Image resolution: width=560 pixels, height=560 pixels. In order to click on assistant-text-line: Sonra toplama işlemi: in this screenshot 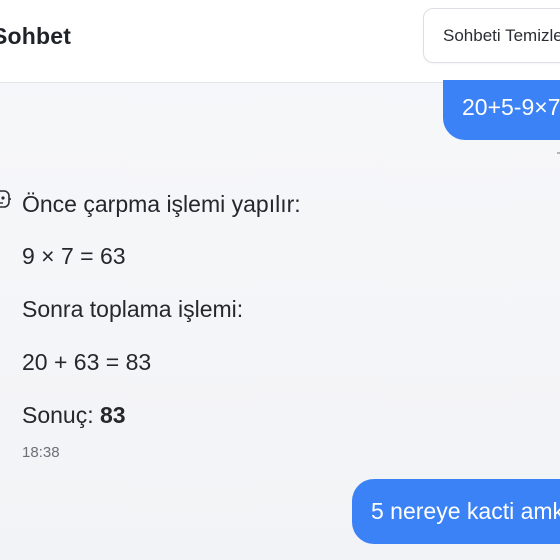, I will do `click(133, 309)`.